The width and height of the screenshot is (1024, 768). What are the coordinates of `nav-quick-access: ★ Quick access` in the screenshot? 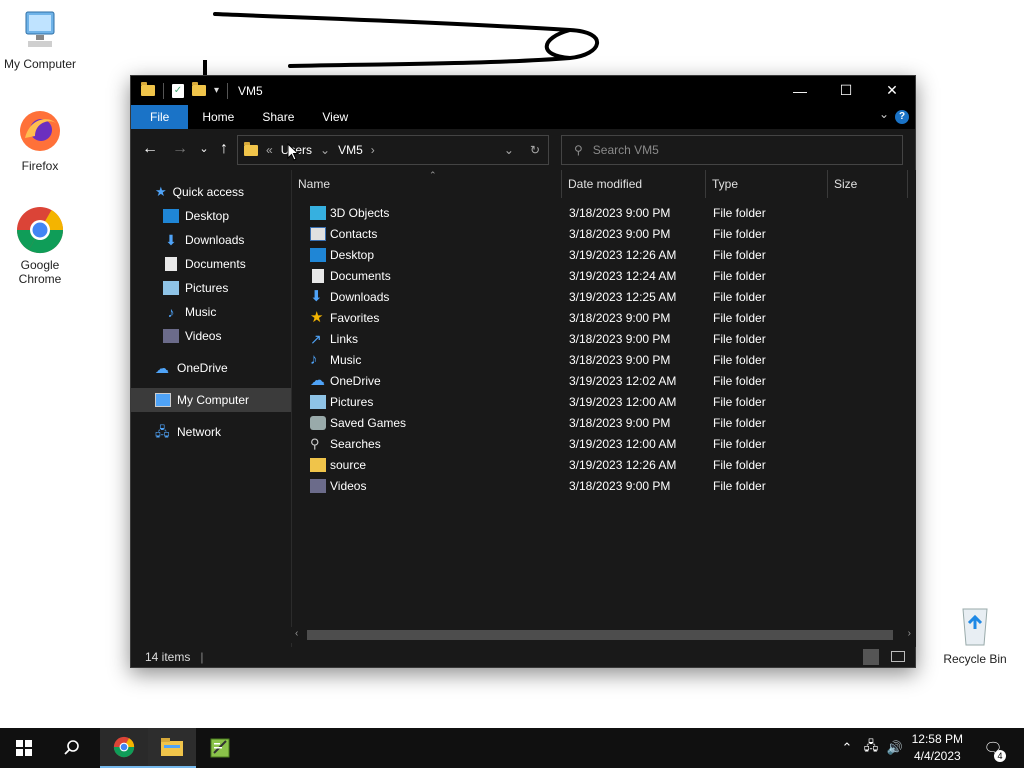 It's located at (222, 192).